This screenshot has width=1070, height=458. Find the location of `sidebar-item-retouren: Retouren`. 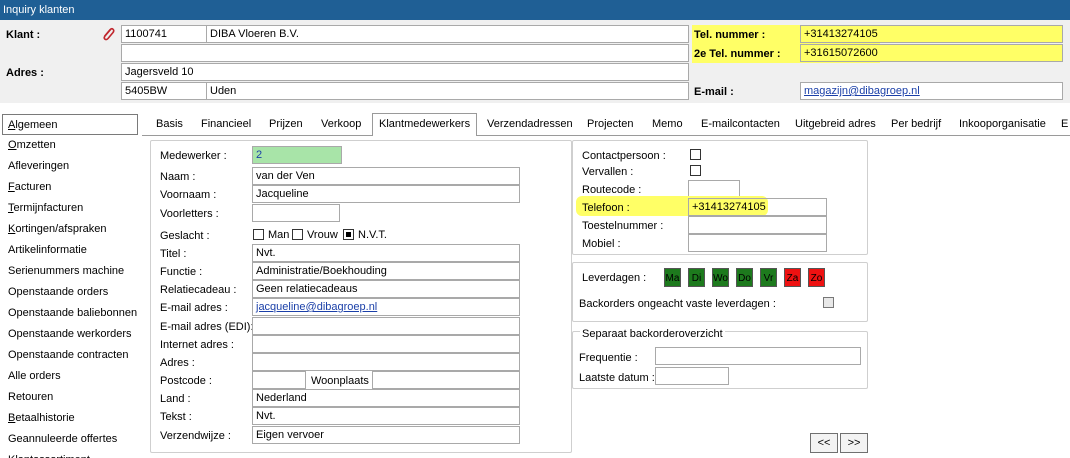

sidebar-item-retouren: Retouren is located at coordinates (73, 397).